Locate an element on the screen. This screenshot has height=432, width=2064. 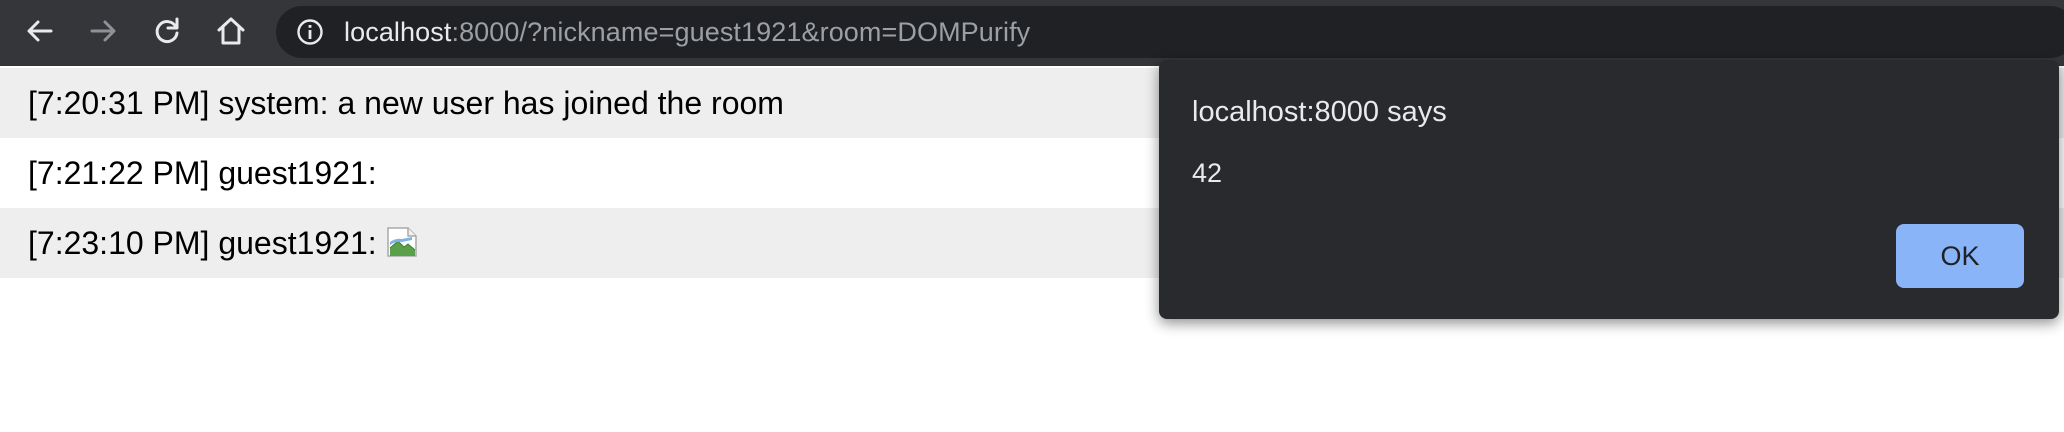
info-icon is located at coordinates (310, 32).